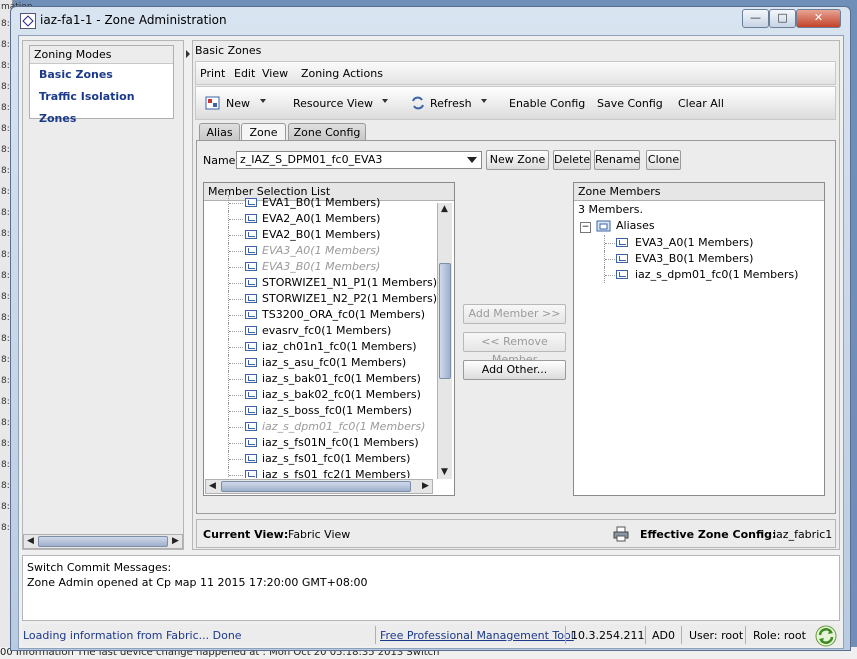 This screenshot has width=857, height=659. What do you see at coordinates (333, 103) in the screenshot?
I see `resource-view-button: Resource View` at bounding box center [333, 103].